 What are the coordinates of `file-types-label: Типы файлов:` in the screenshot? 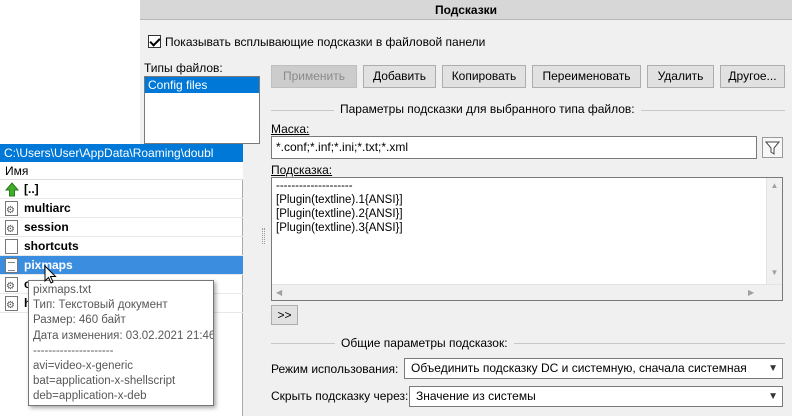 It's located at (183, 68).